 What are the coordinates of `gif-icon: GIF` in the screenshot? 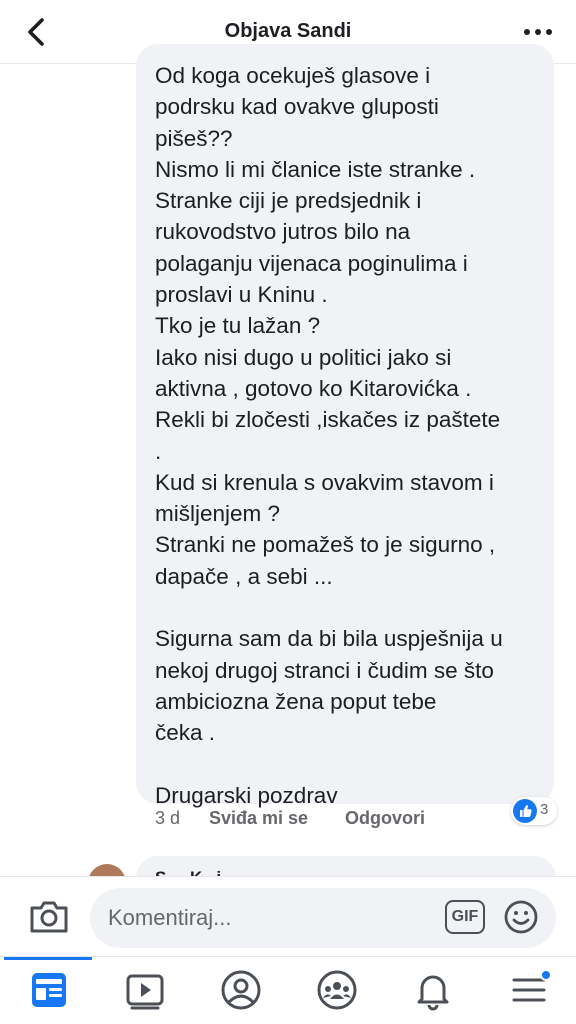 It's located at (465, 916).